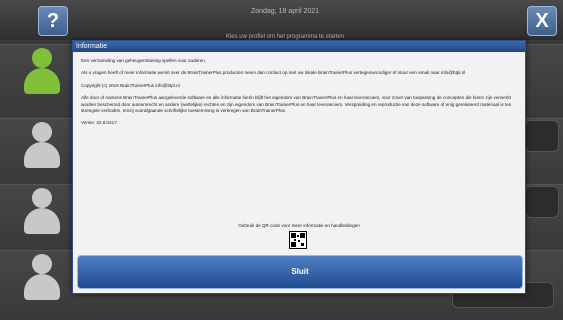 The height and width of the screenshot is (320, 563). Describe the element at coordinates (542, 21) in the screenshot. I see `exit-button: X` at that location.